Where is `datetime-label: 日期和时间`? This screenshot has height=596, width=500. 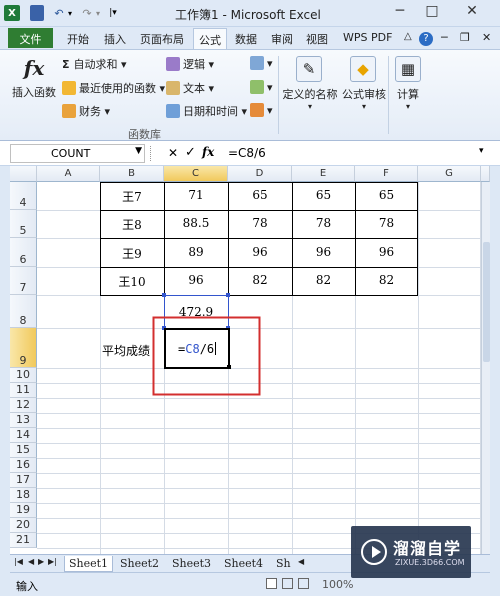 datetime-label: 日期和时间 is located at coordinates (210, 111).